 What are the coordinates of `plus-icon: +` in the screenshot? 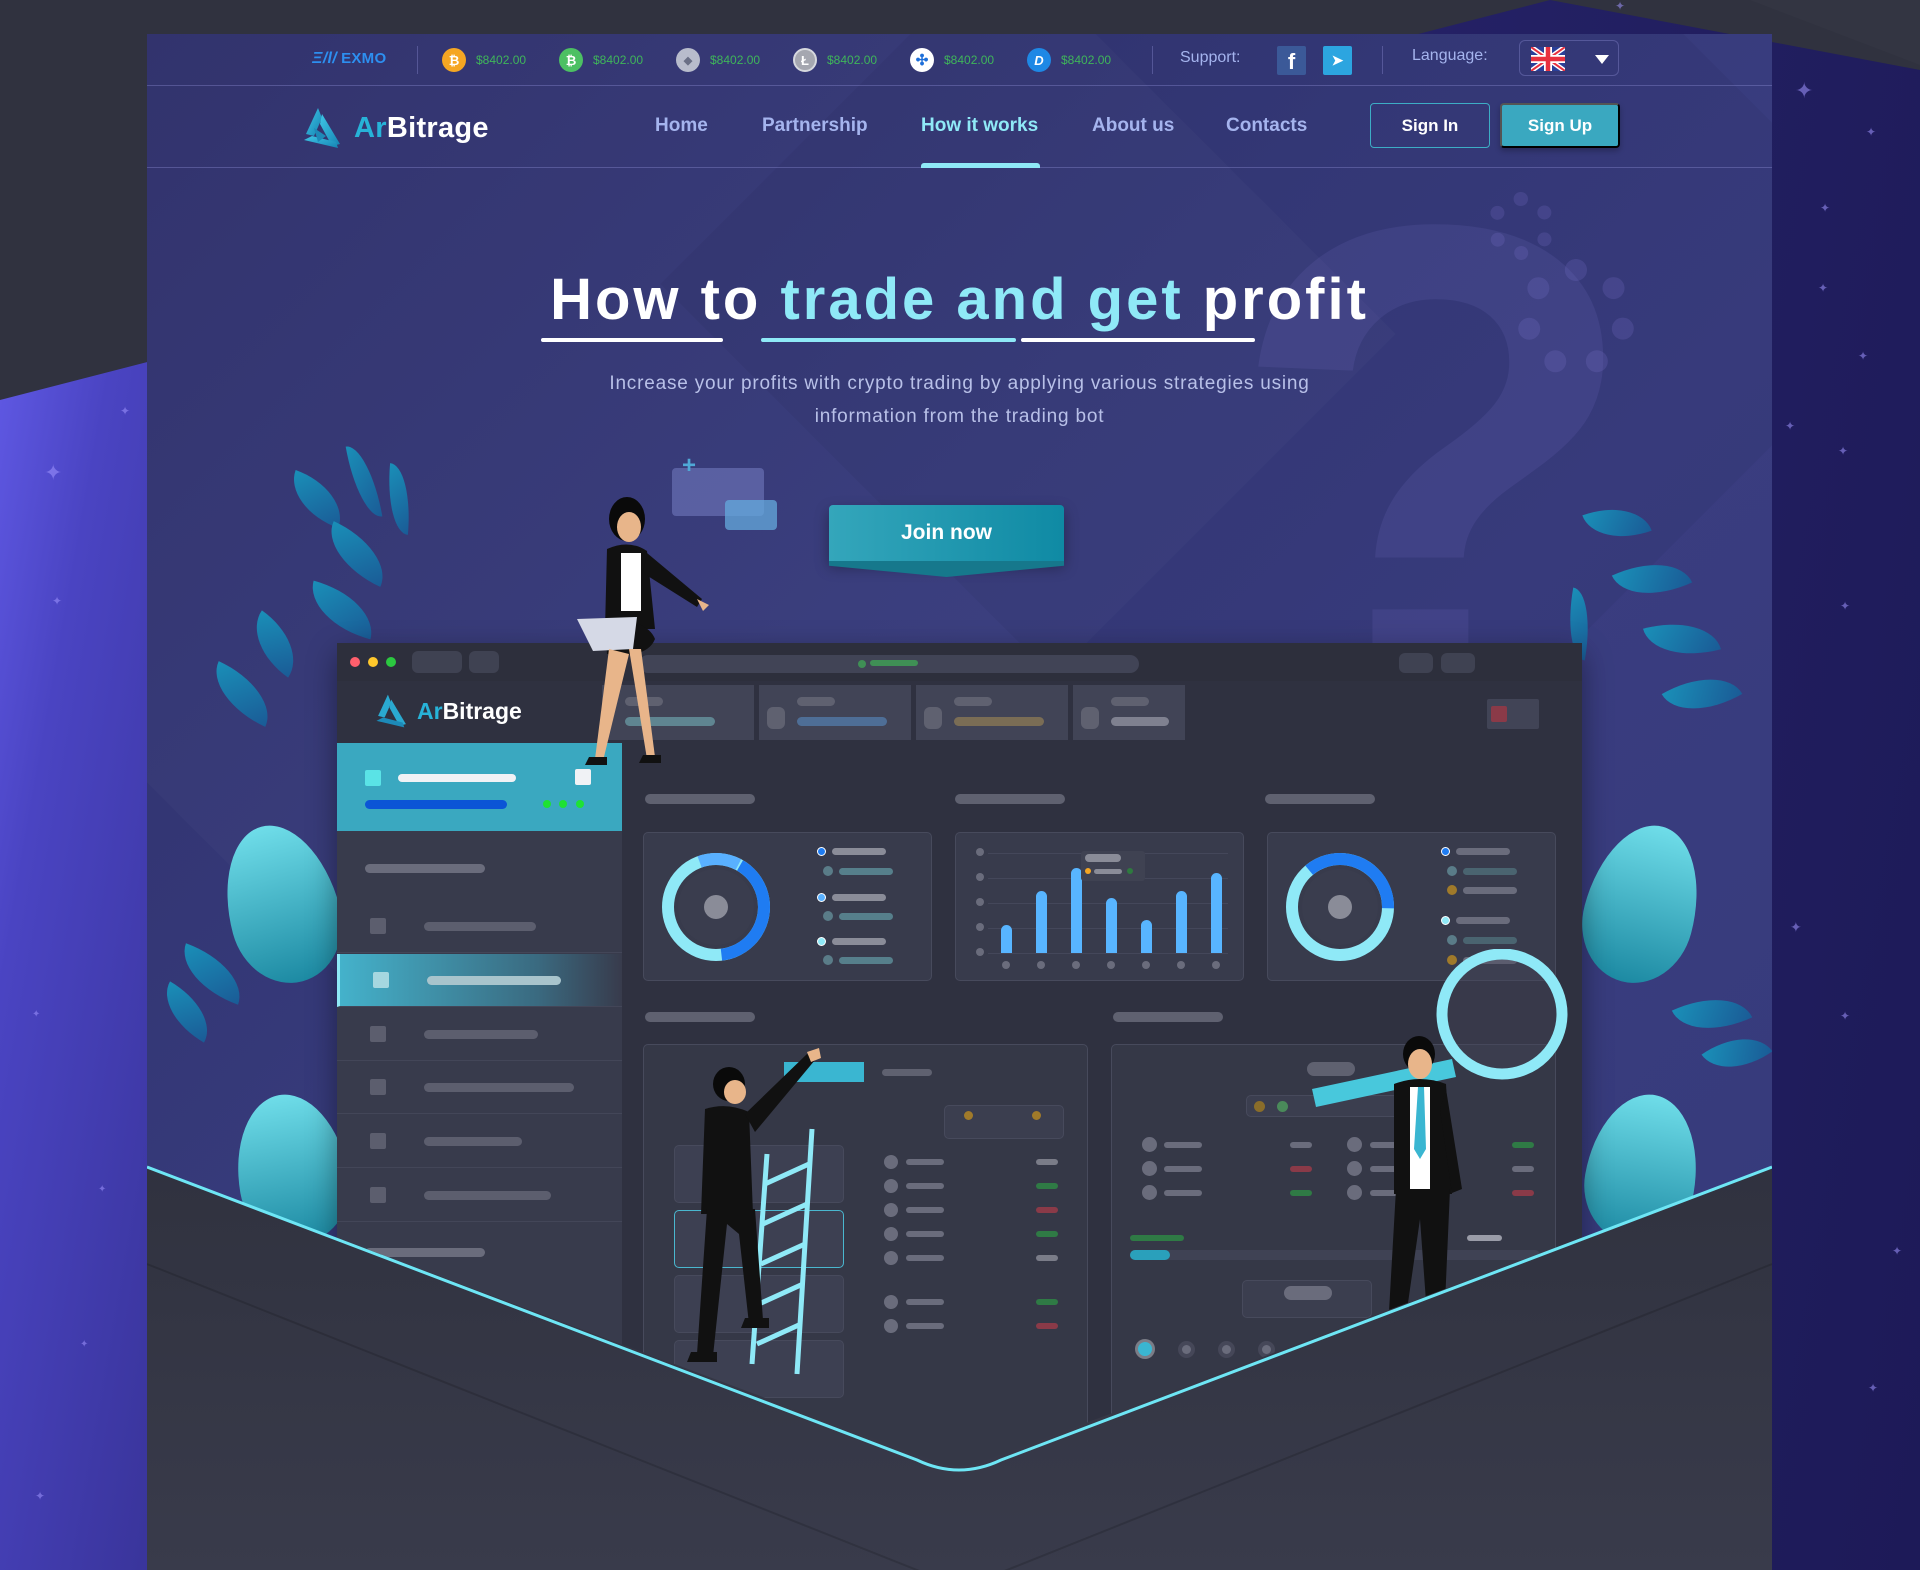 It's located at (689, 465).